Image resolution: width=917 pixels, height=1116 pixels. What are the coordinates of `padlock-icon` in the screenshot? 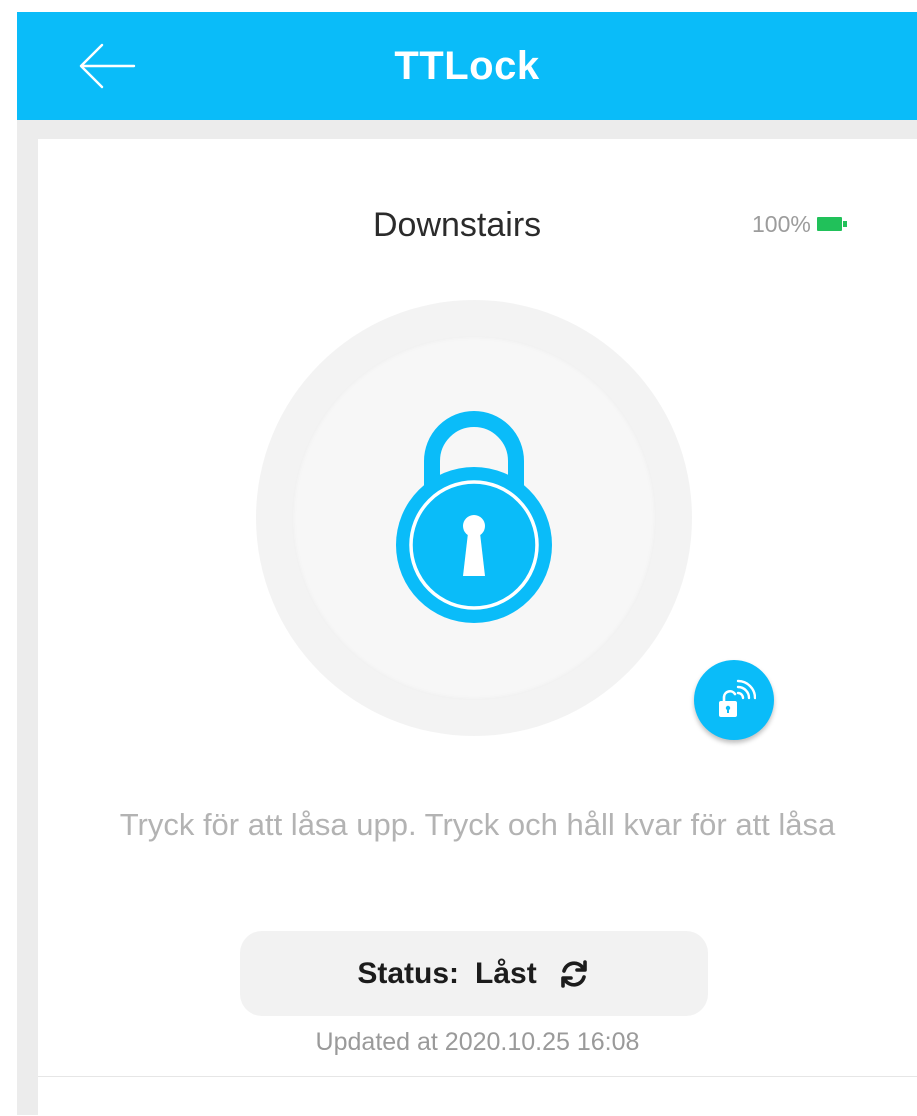 It's located at (474, 517).